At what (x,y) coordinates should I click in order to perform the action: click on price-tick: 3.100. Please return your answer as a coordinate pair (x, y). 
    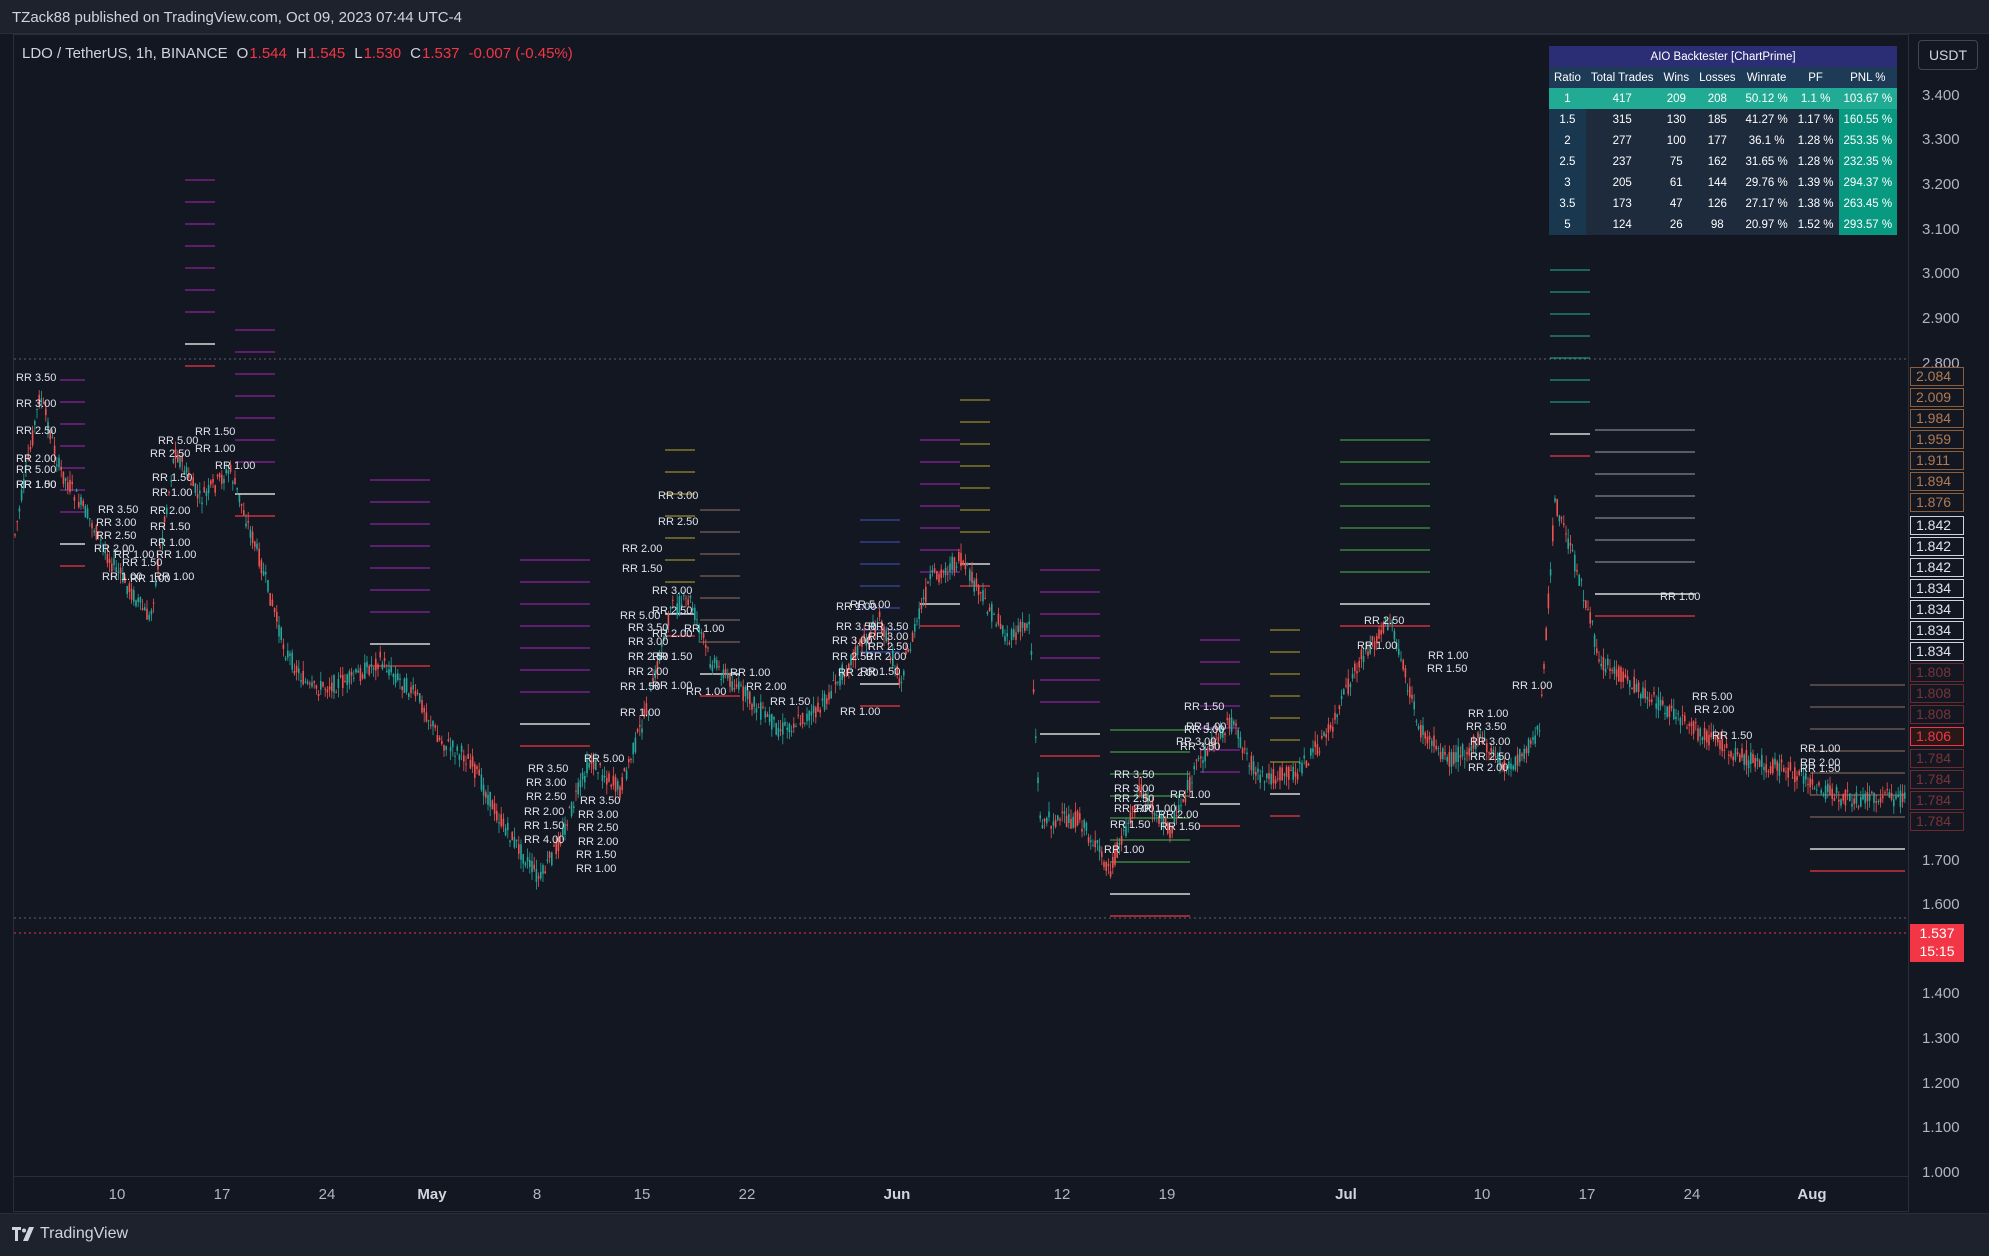
    Looking at the image, I should click on (1941, 229).